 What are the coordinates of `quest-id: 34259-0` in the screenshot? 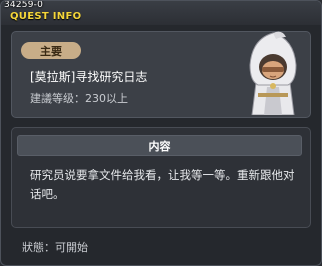 It's located at (24, 5).